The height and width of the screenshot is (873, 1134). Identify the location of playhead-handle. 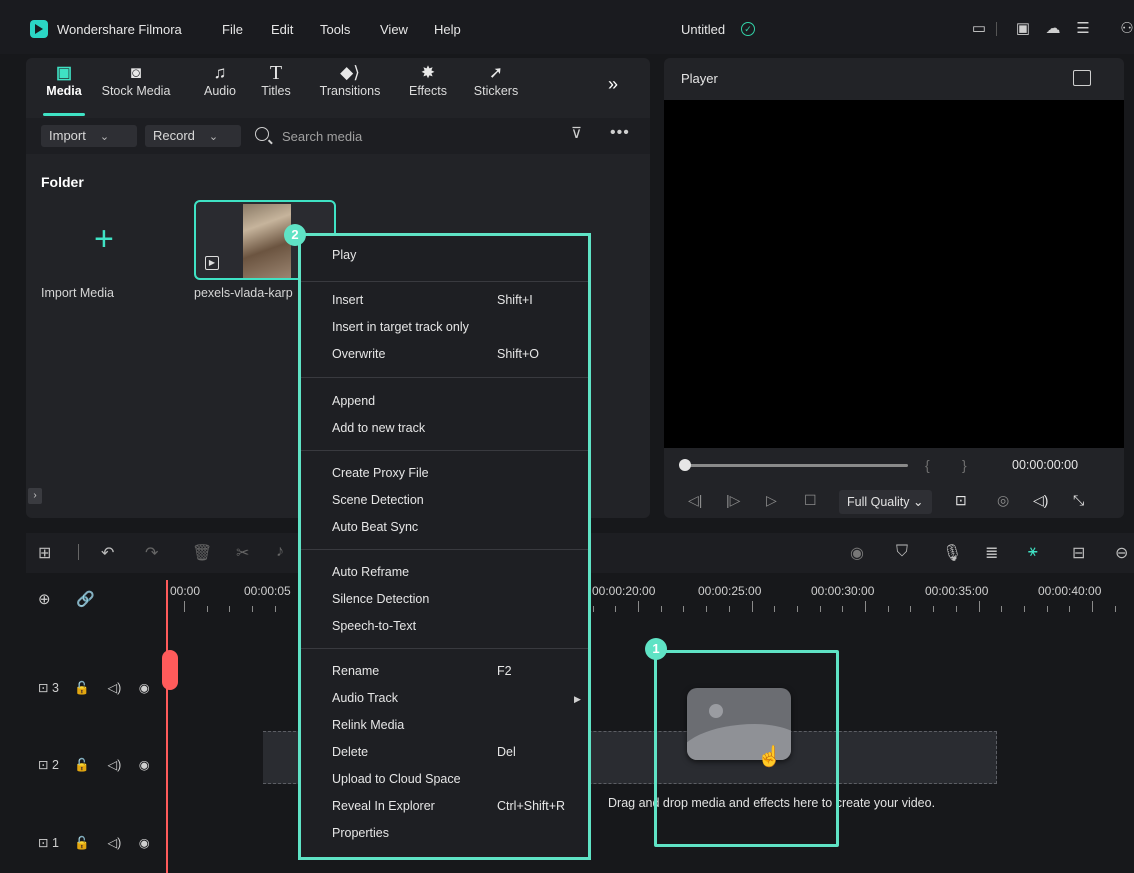
(170, 670).